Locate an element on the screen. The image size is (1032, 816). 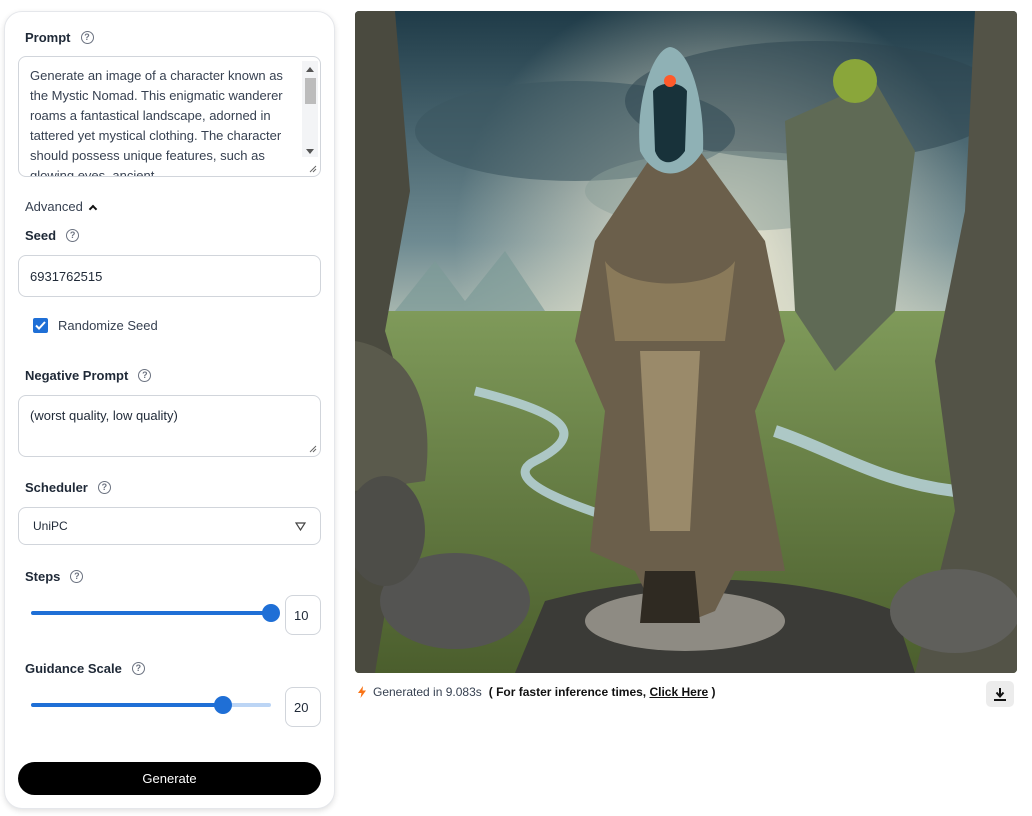
steps-input: 10 is located at coordinates (303, 615).